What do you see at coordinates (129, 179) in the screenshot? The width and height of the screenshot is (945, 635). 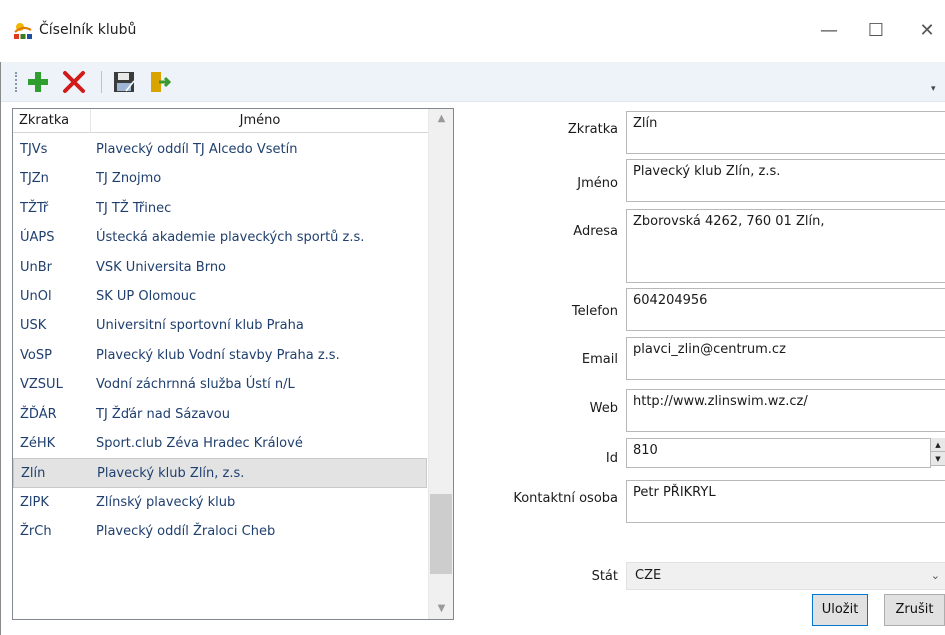 I see `list-item-name: TJ Znojmo` at bounding box center [129, 179].